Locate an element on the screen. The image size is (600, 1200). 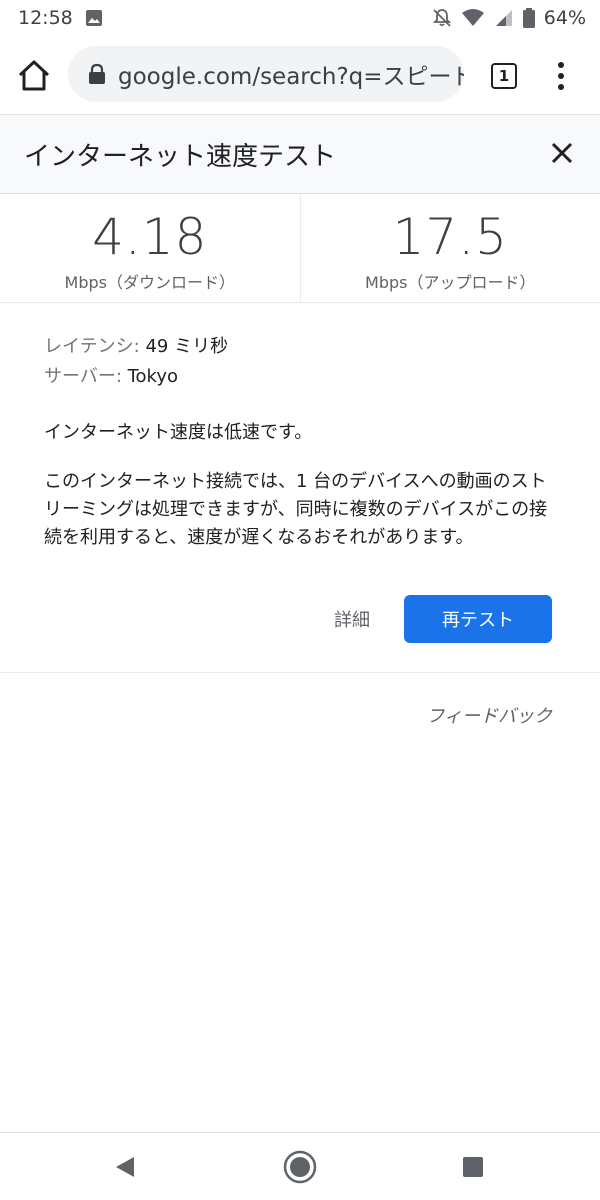
download-speed-unit: Mbps（ダウンロード） is located at coordinates (149, 282).